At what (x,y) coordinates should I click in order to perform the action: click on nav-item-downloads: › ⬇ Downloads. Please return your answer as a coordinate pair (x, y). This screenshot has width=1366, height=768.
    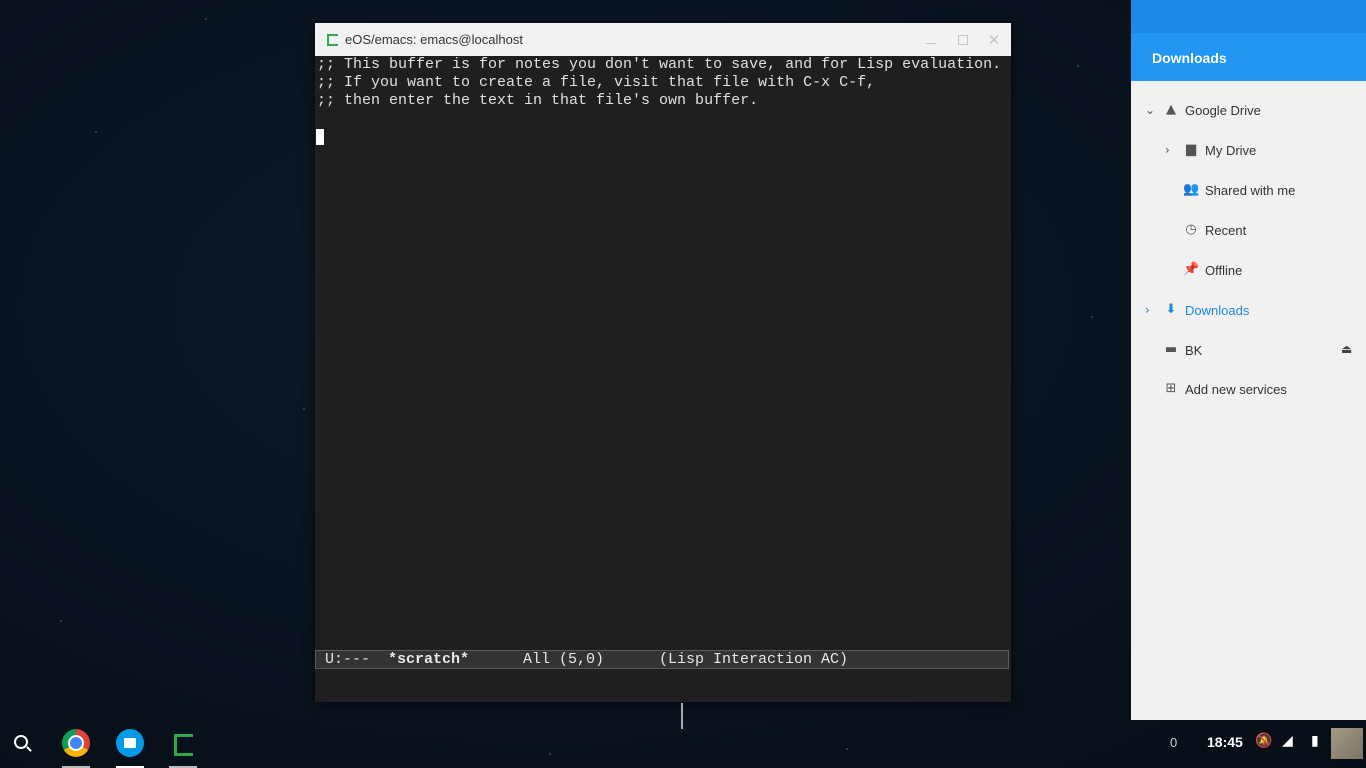
    Looking at the image, I should click on (1248, 310).